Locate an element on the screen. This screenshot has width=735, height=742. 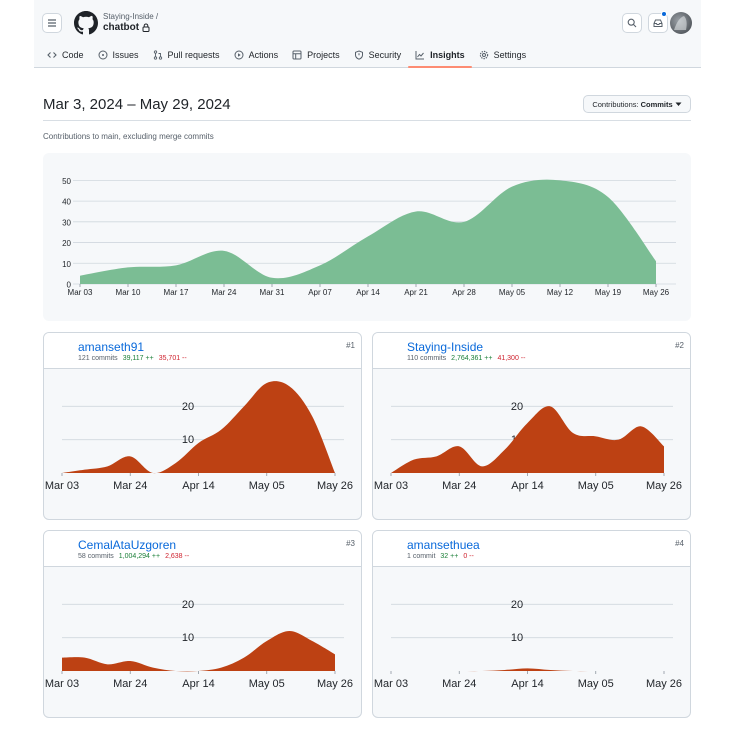
tab-projects: Projects is located at coordinates (316, 55).